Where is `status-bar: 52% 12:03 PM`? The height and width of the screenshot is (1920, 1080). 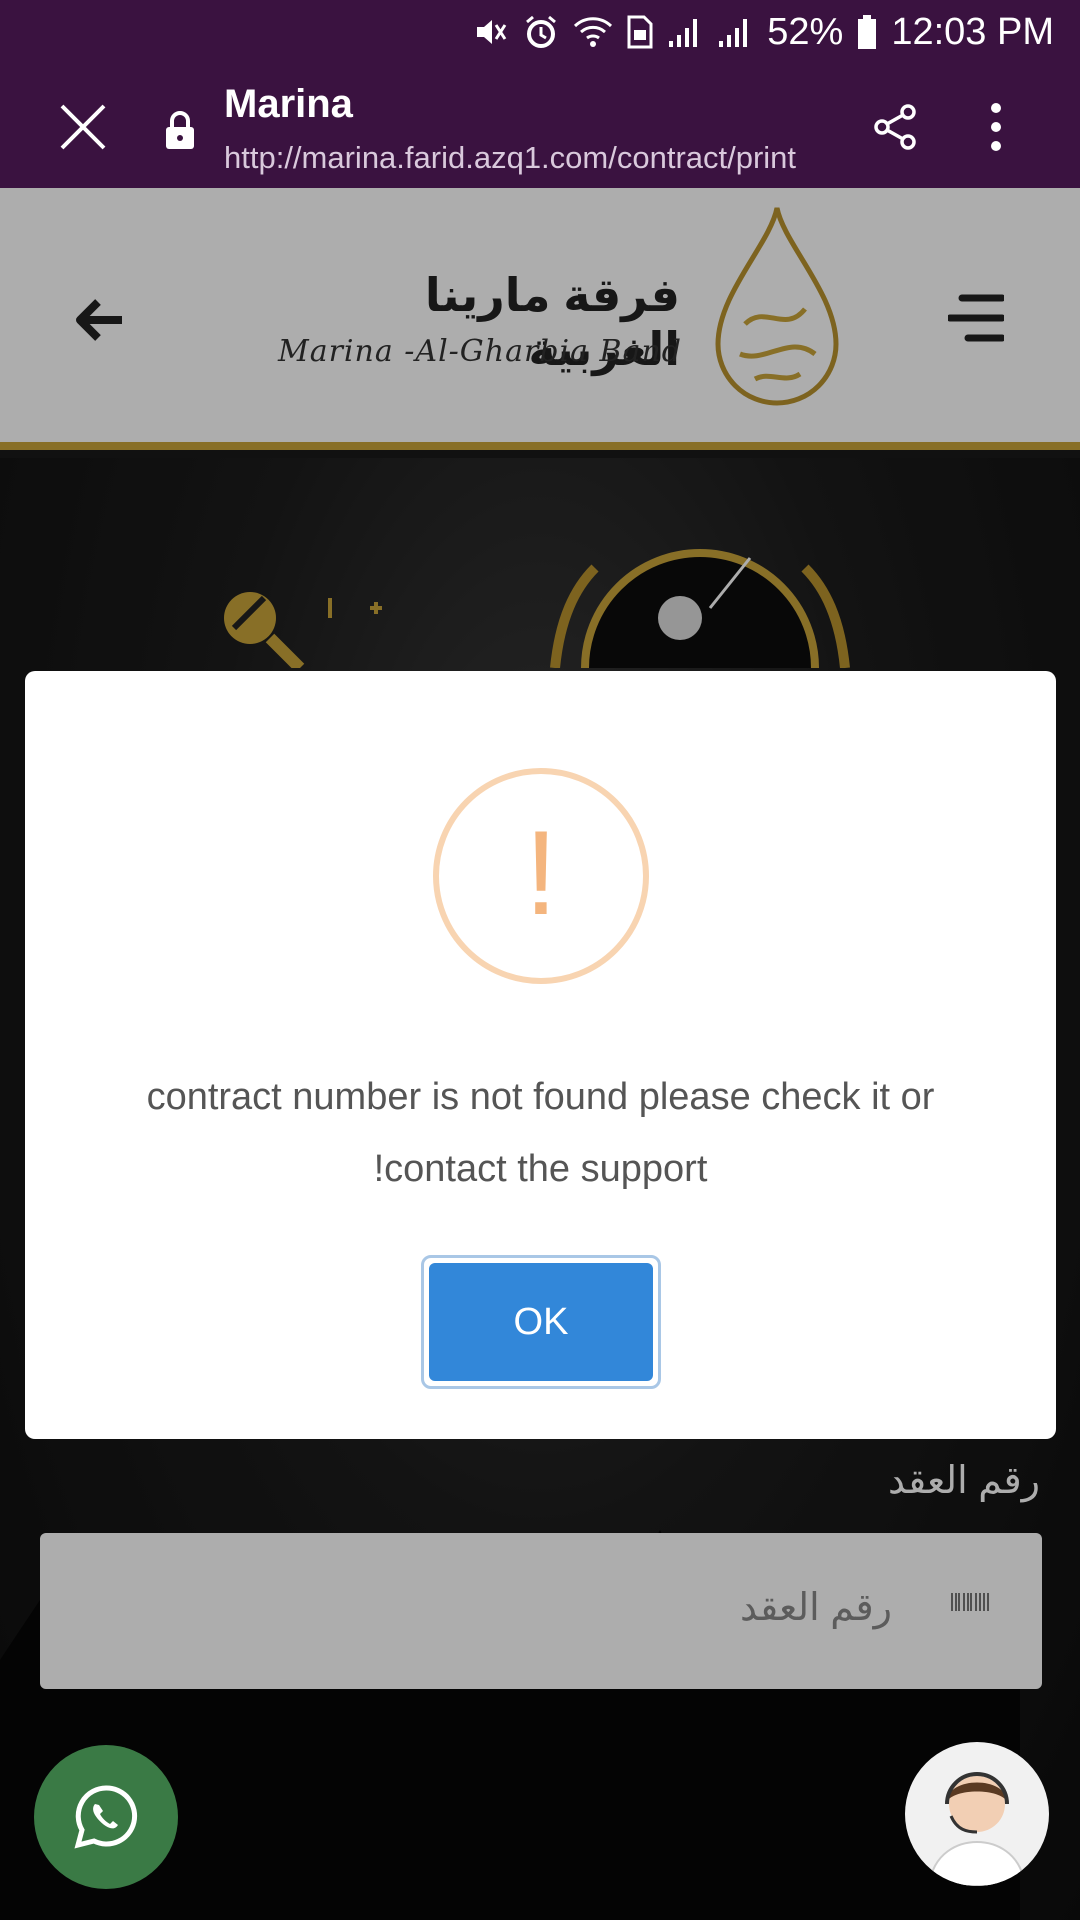
status-bar: 52% 12:03 PM is located at coordinates (540, 32).